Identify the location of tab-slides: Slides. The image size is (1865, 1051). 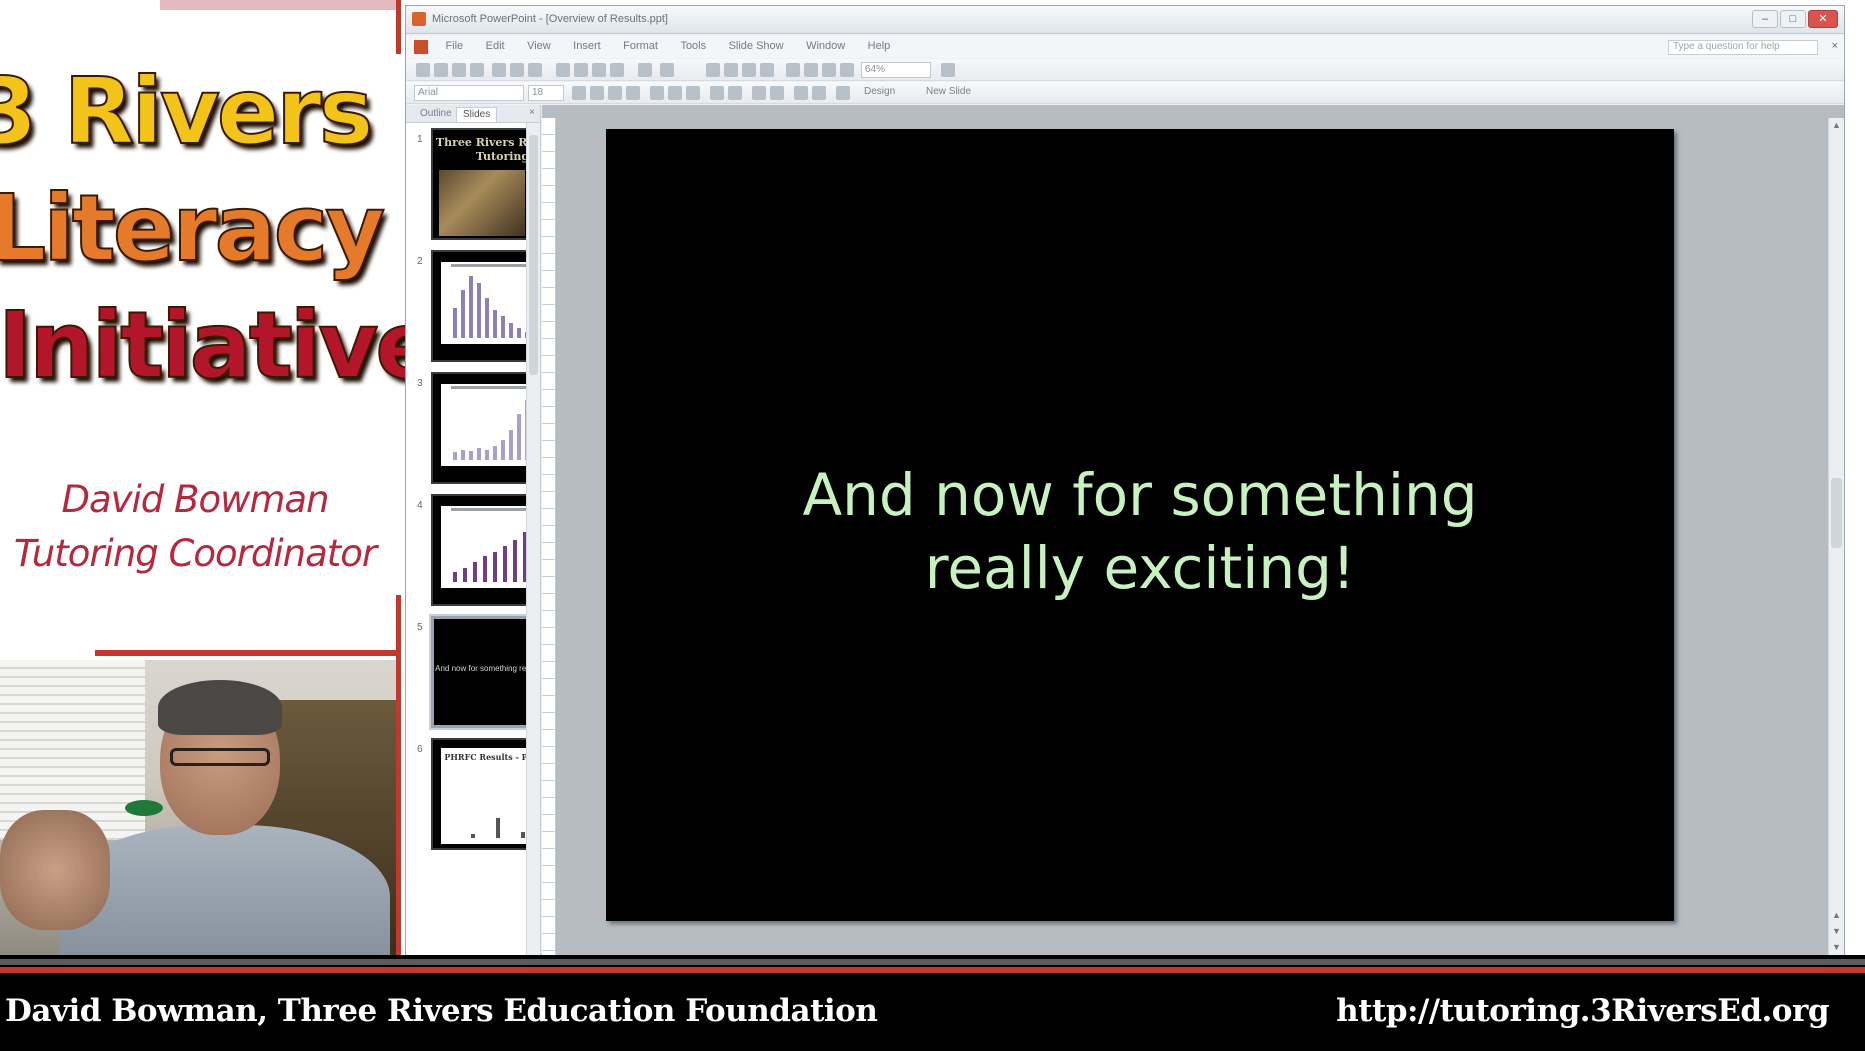
(477, 114).